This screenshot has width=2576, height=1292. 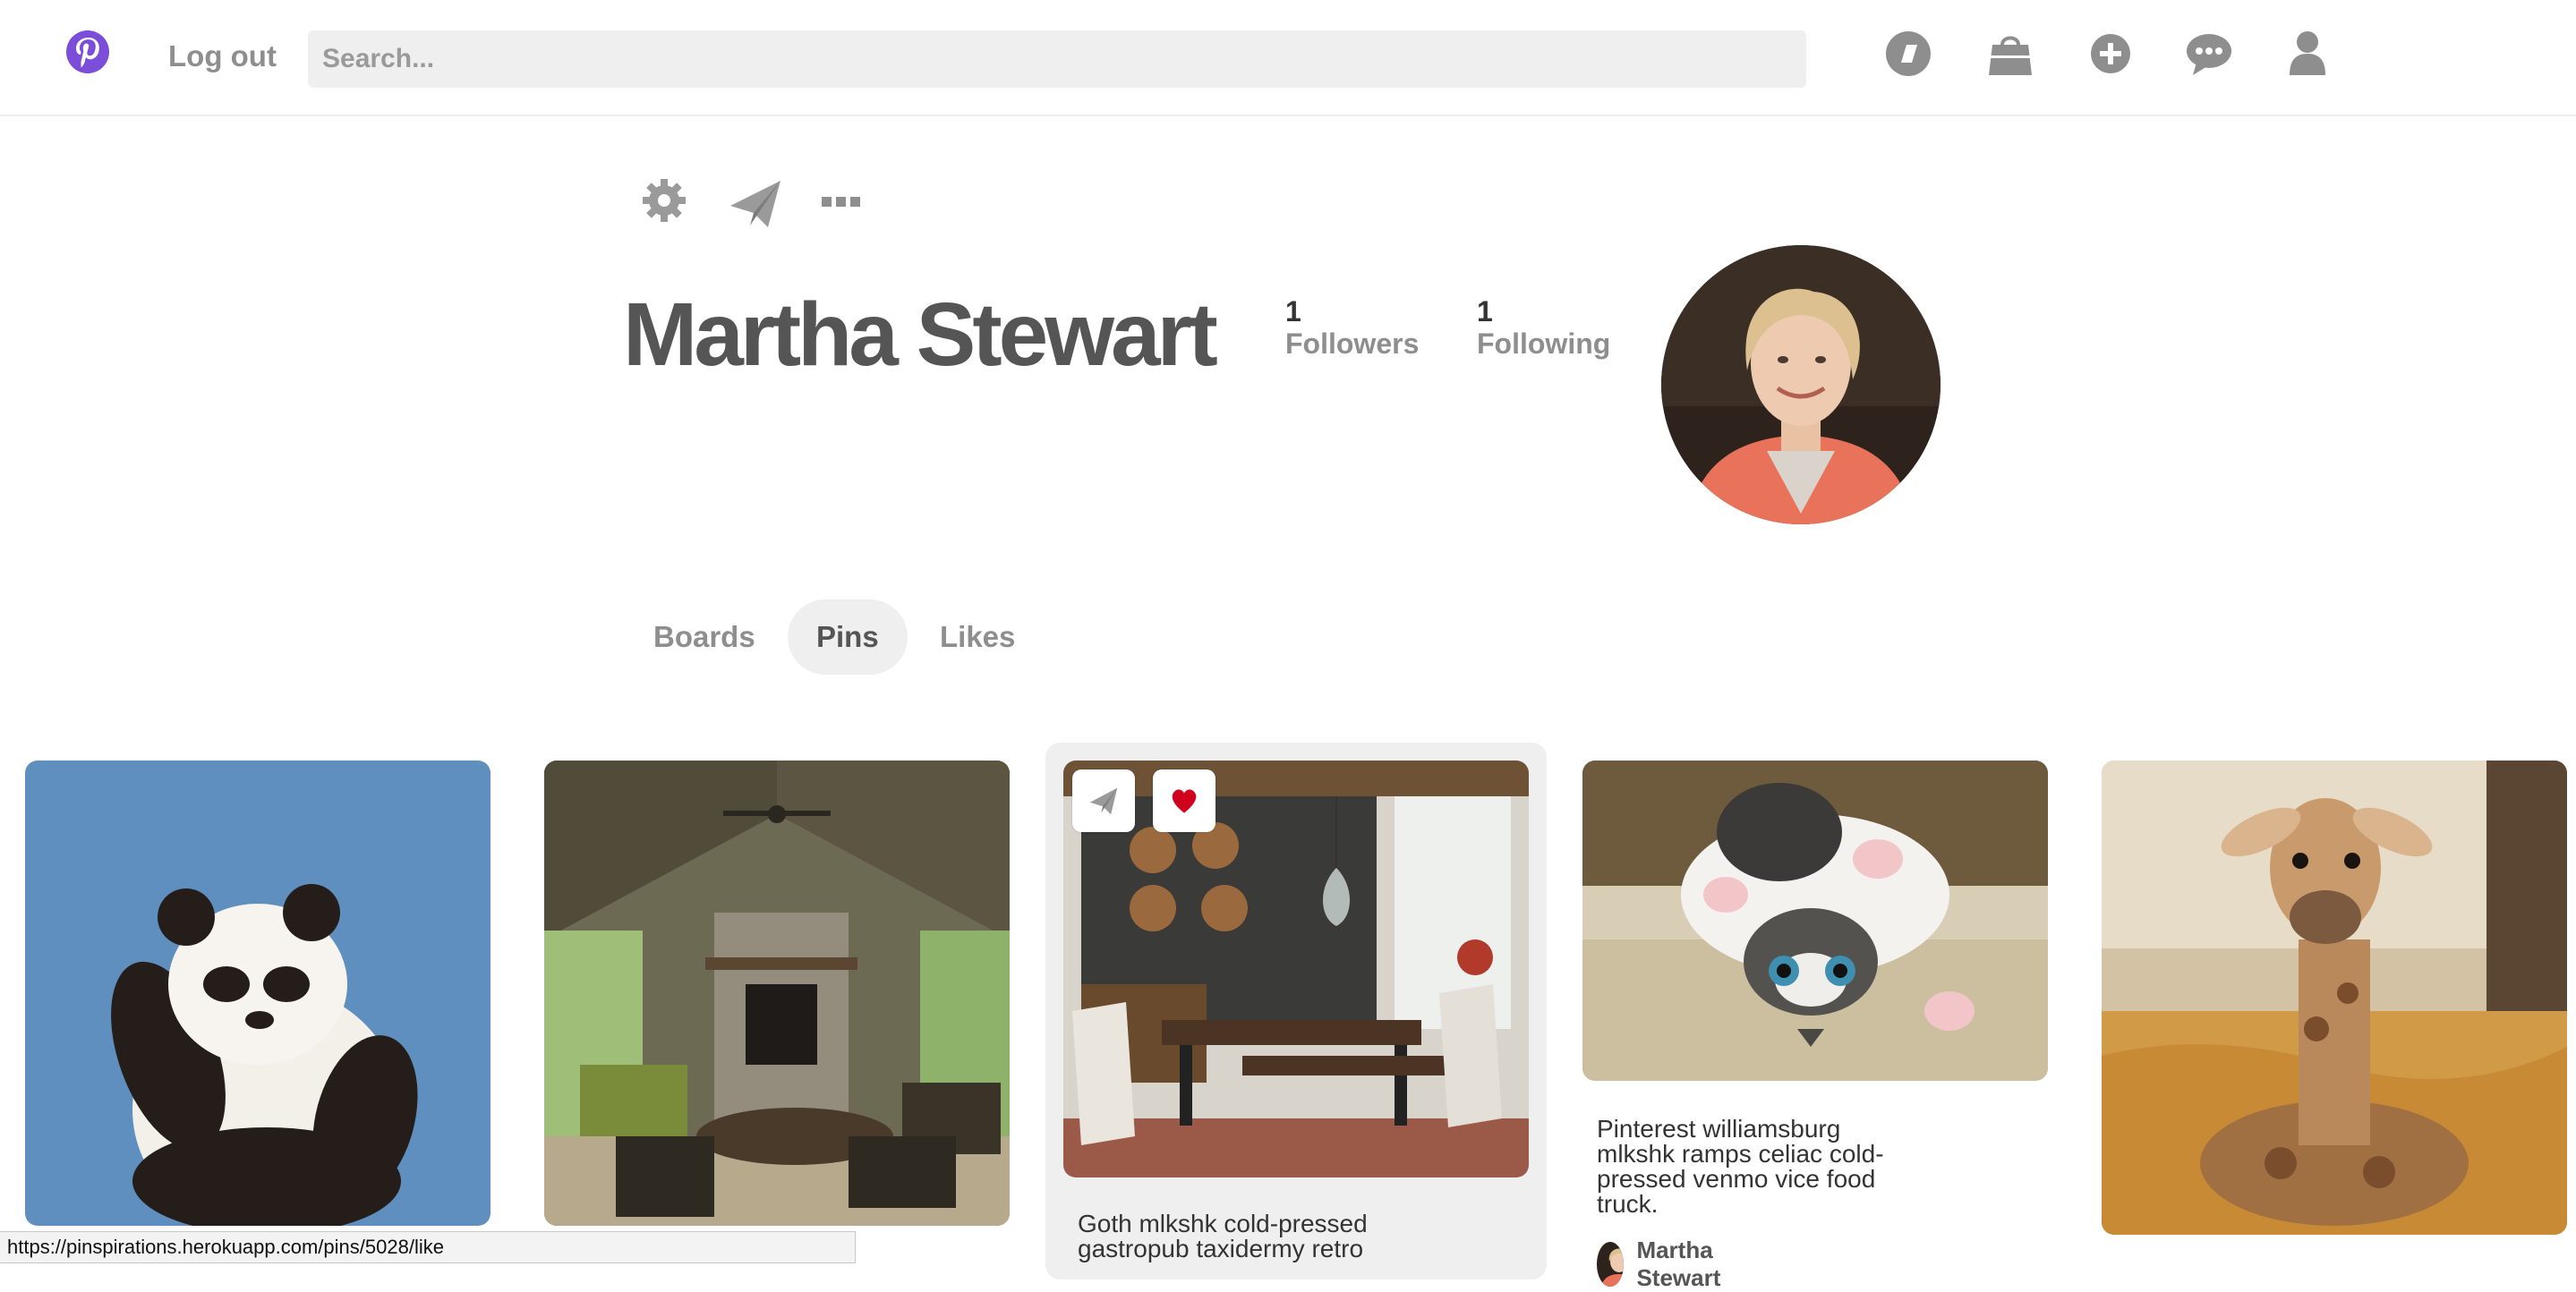 I want to click on profile-name: Martha Stewart, so click(x=920, y=335).